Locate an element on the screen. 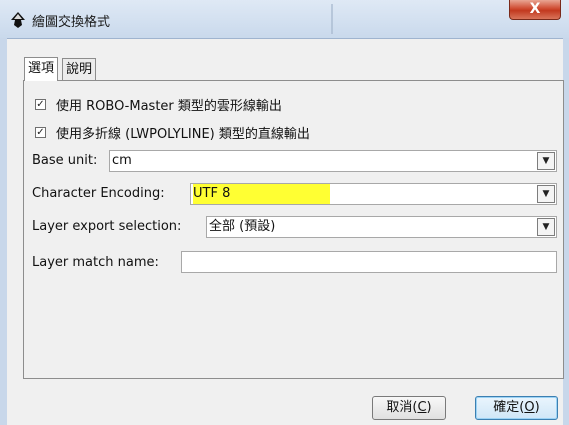  close-button: X is located at coordinates (535, 10).